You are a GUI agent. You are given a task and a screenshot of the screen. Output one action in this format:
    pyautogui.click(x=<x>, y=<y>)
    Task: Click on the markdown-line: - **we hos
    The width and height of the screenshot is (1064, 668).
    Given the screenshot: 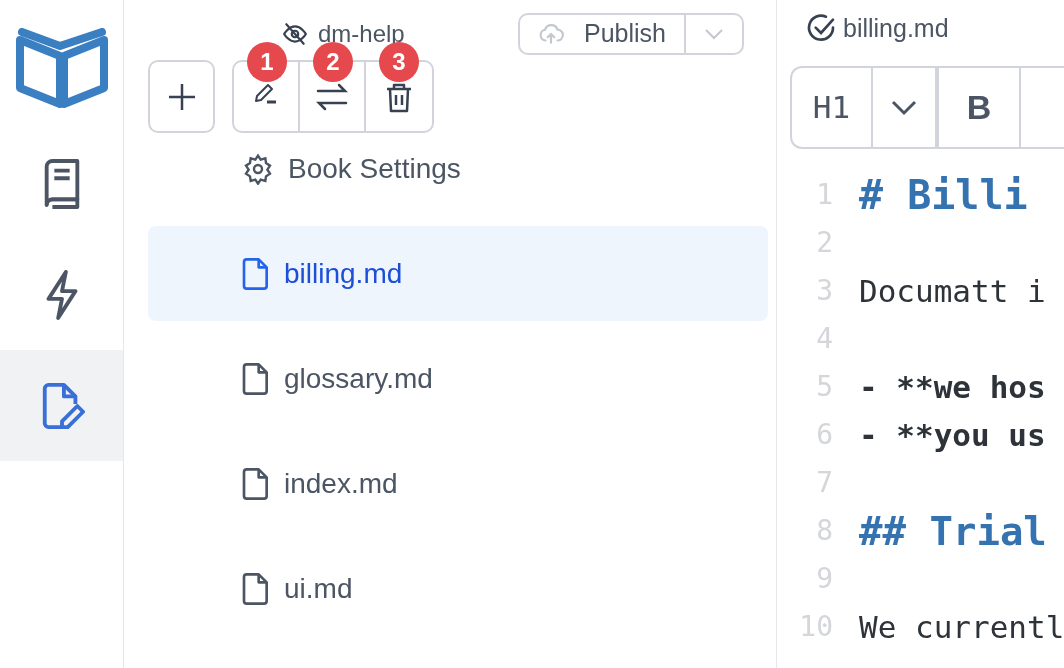 What is the action you would take?
    pyautogui.click(x=952, y=387)
    